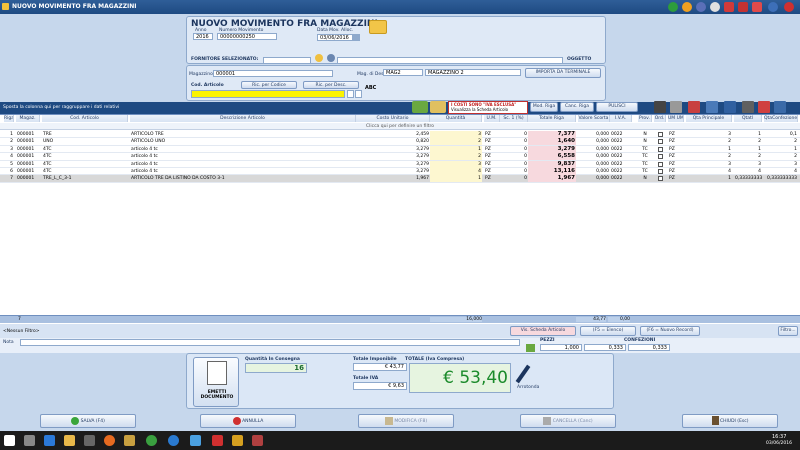 This screenshot has height=450, width=800. I want to click on task-view-icon, so click(29, 440).